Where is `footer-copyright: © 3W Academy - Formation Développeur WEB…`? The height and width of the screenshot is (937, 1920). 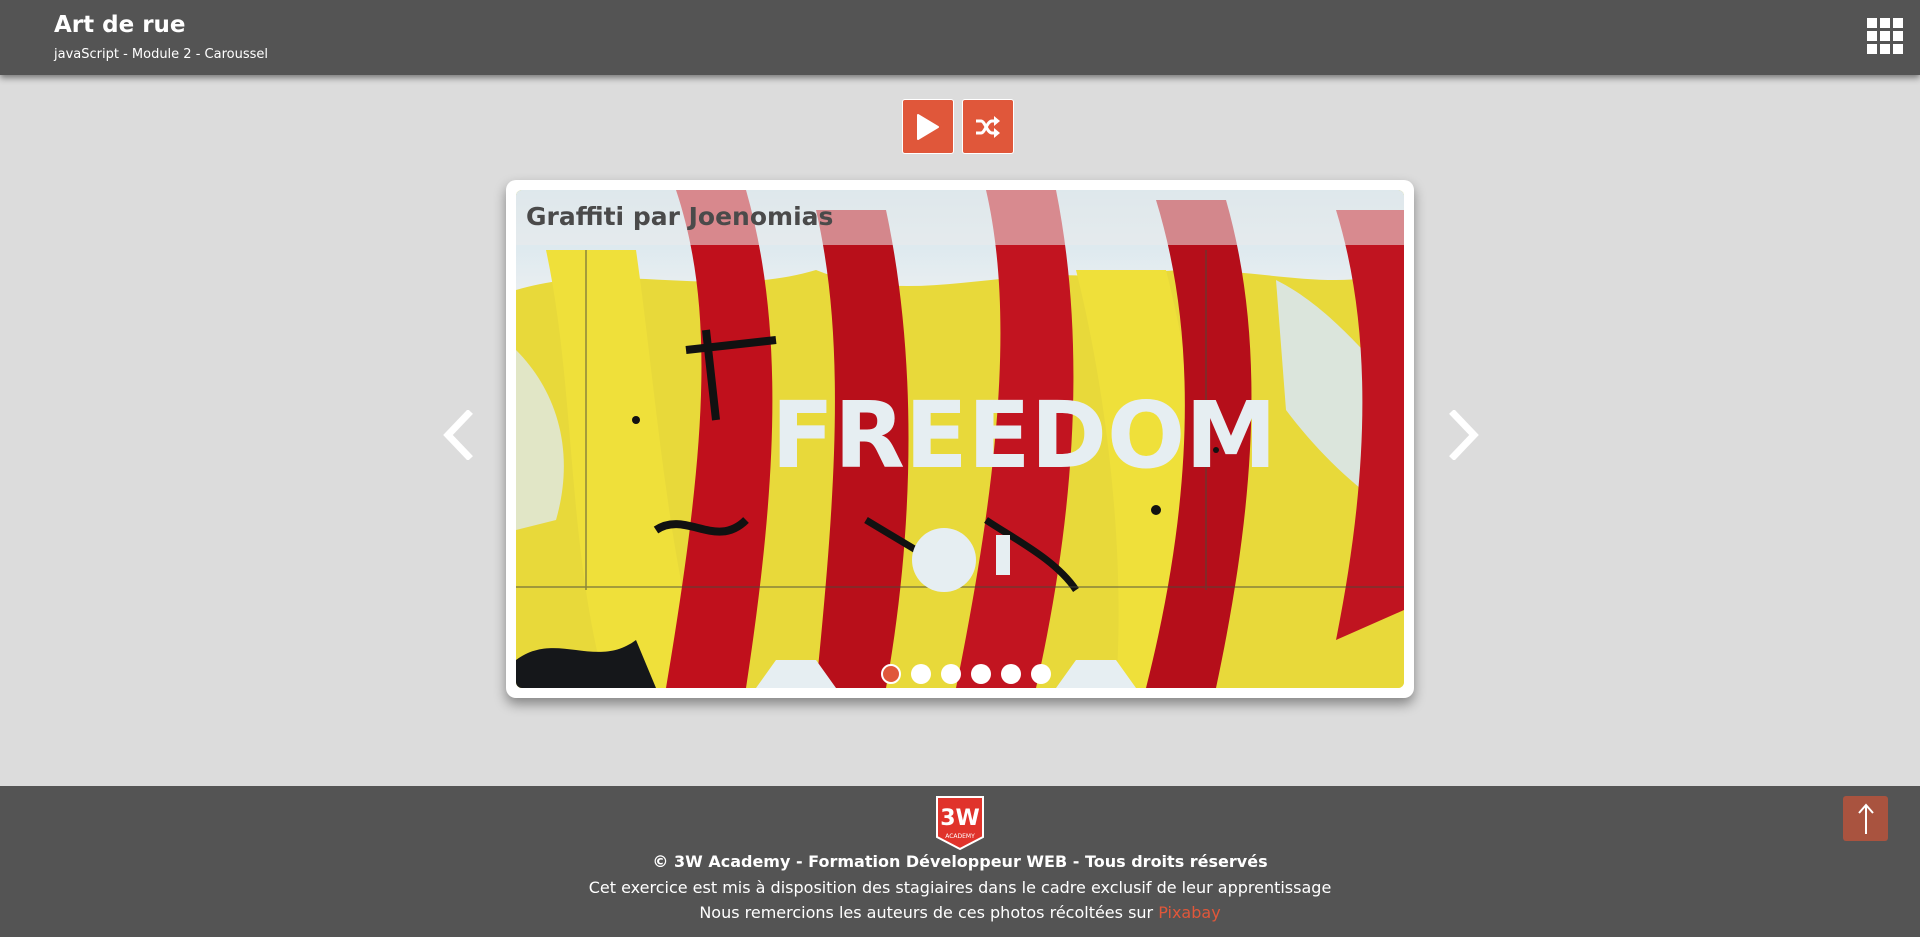 footer-copyright: © 3W Academy - Formation Développeur WEB… is located at coordinates (960, 861).